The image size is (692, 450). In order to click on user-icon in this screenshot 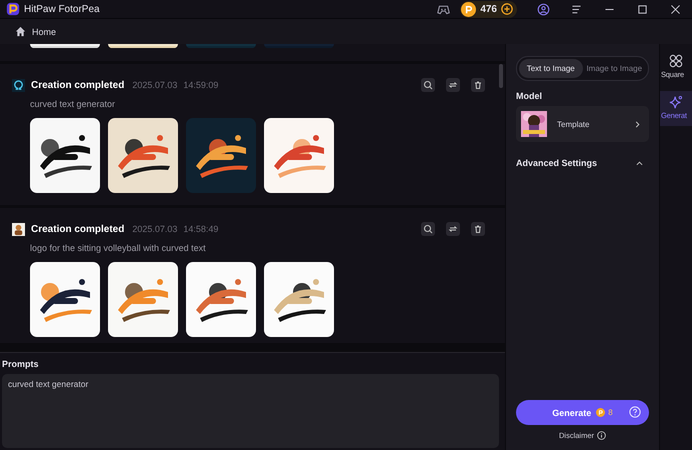, I will do `click(543, 9)`.